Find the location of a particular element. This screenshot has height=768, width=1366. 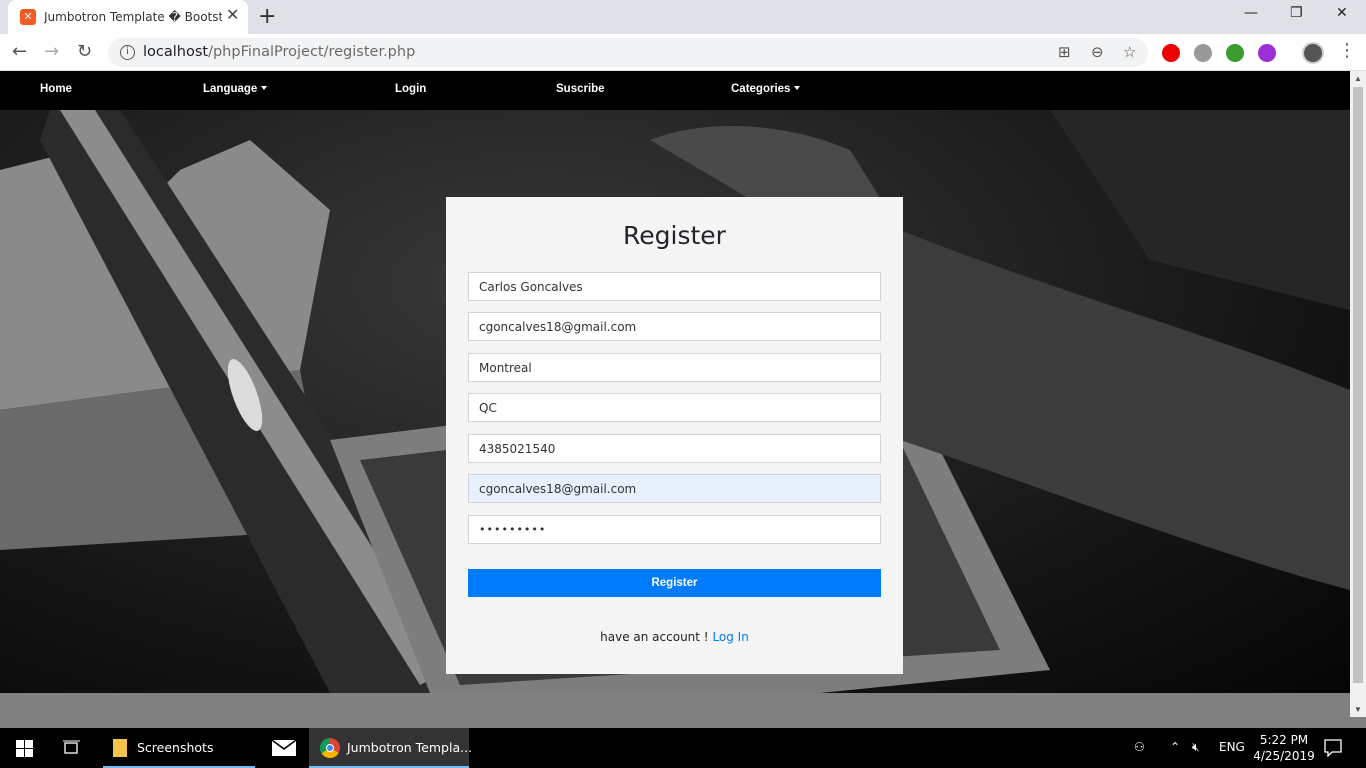

clock: 5:22 PM 4/25/2019 is located at coordinates (1284, 748).